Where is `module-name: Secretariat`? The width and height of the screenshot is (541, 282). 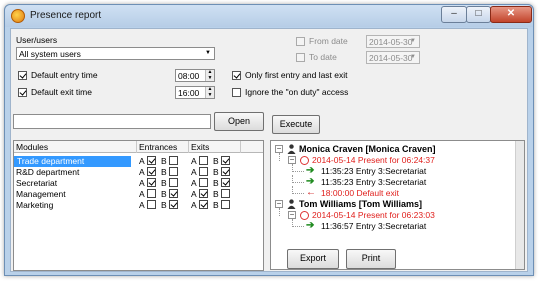 module-name: Secretariat is located at coordinates (37, 183).